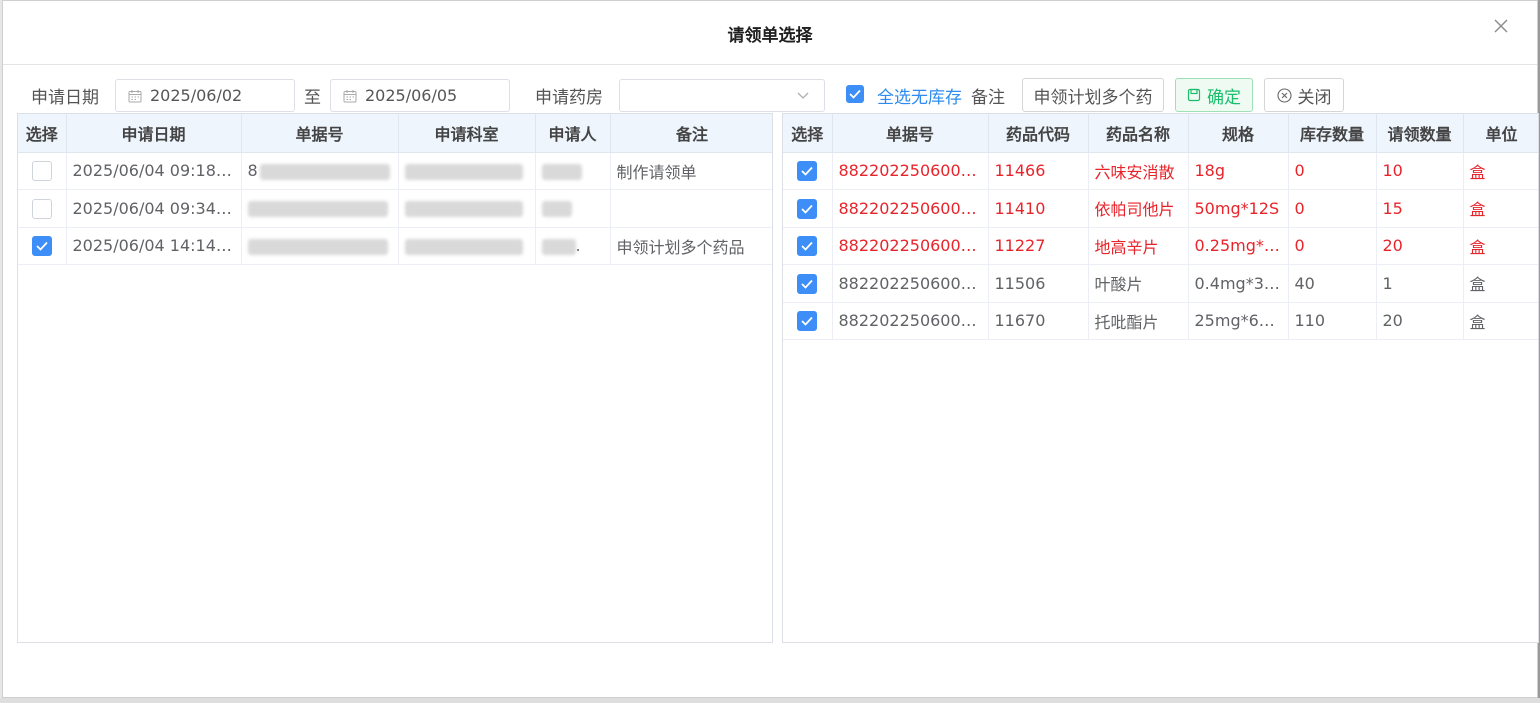 Image resolution: width=1540 pixels, height=703 pixels. What do you see at coordinates (1332, 208) in the screenshot?
I see `stock-cell: 0` at bounding box center [1332, 208].